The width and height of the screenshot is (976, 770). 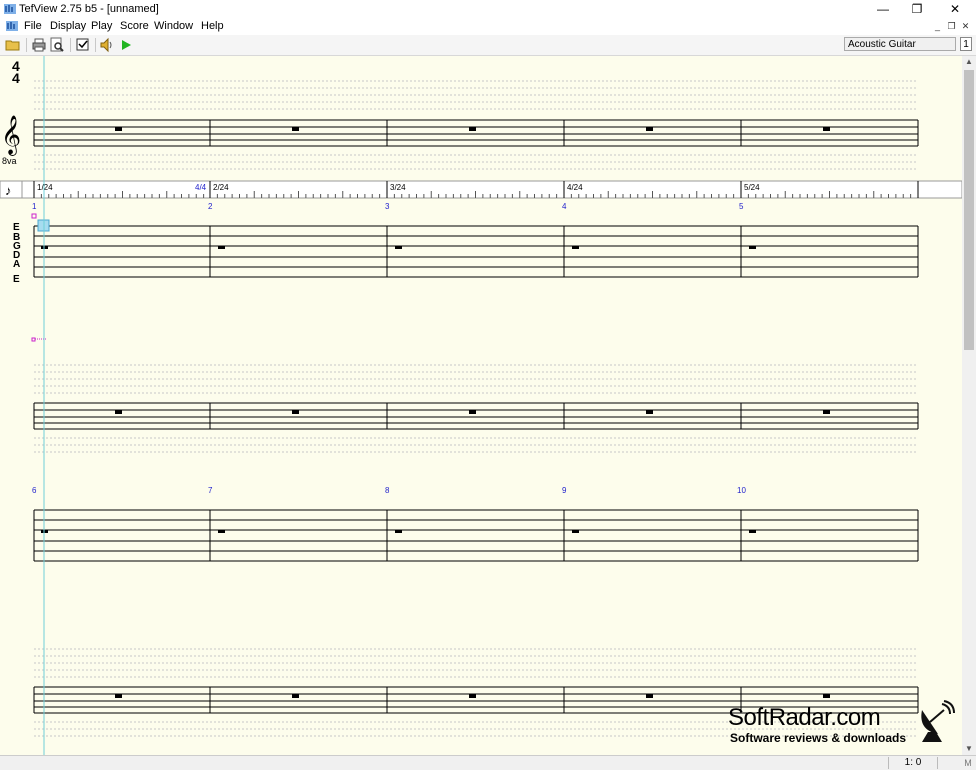 I want to click on measure-numbers-1: 1 2 3 4 5, so click(x=388, y=206).